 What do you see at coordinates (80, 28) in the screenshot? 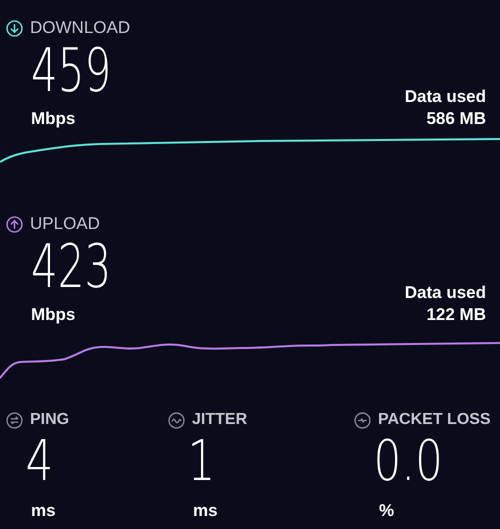
I see `test-label: DOWNLOAD` at bounding box center [80, 28].